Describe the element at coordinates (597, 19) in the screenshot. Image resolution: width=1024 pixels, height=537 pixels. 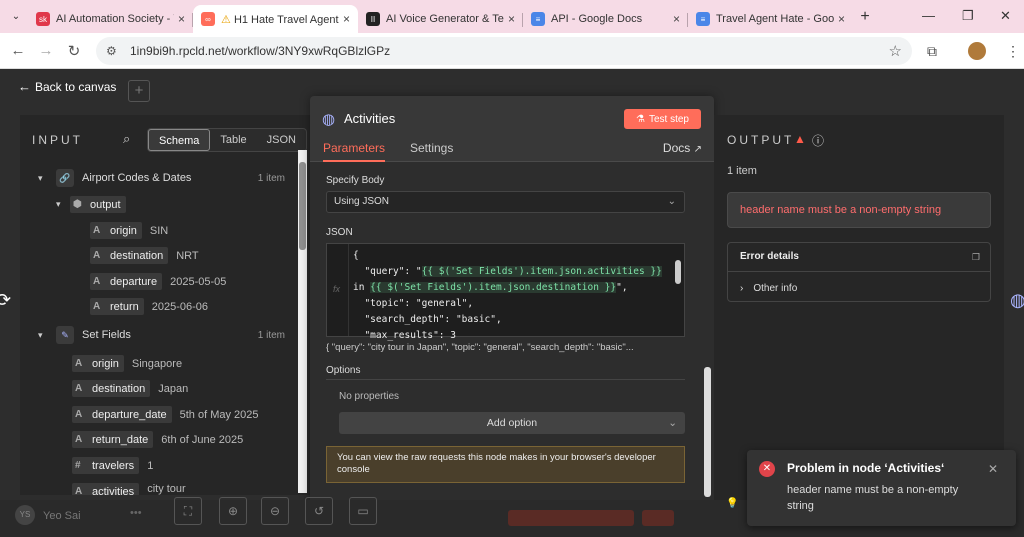
I see `tab-title: API - Google Docs` at that location.